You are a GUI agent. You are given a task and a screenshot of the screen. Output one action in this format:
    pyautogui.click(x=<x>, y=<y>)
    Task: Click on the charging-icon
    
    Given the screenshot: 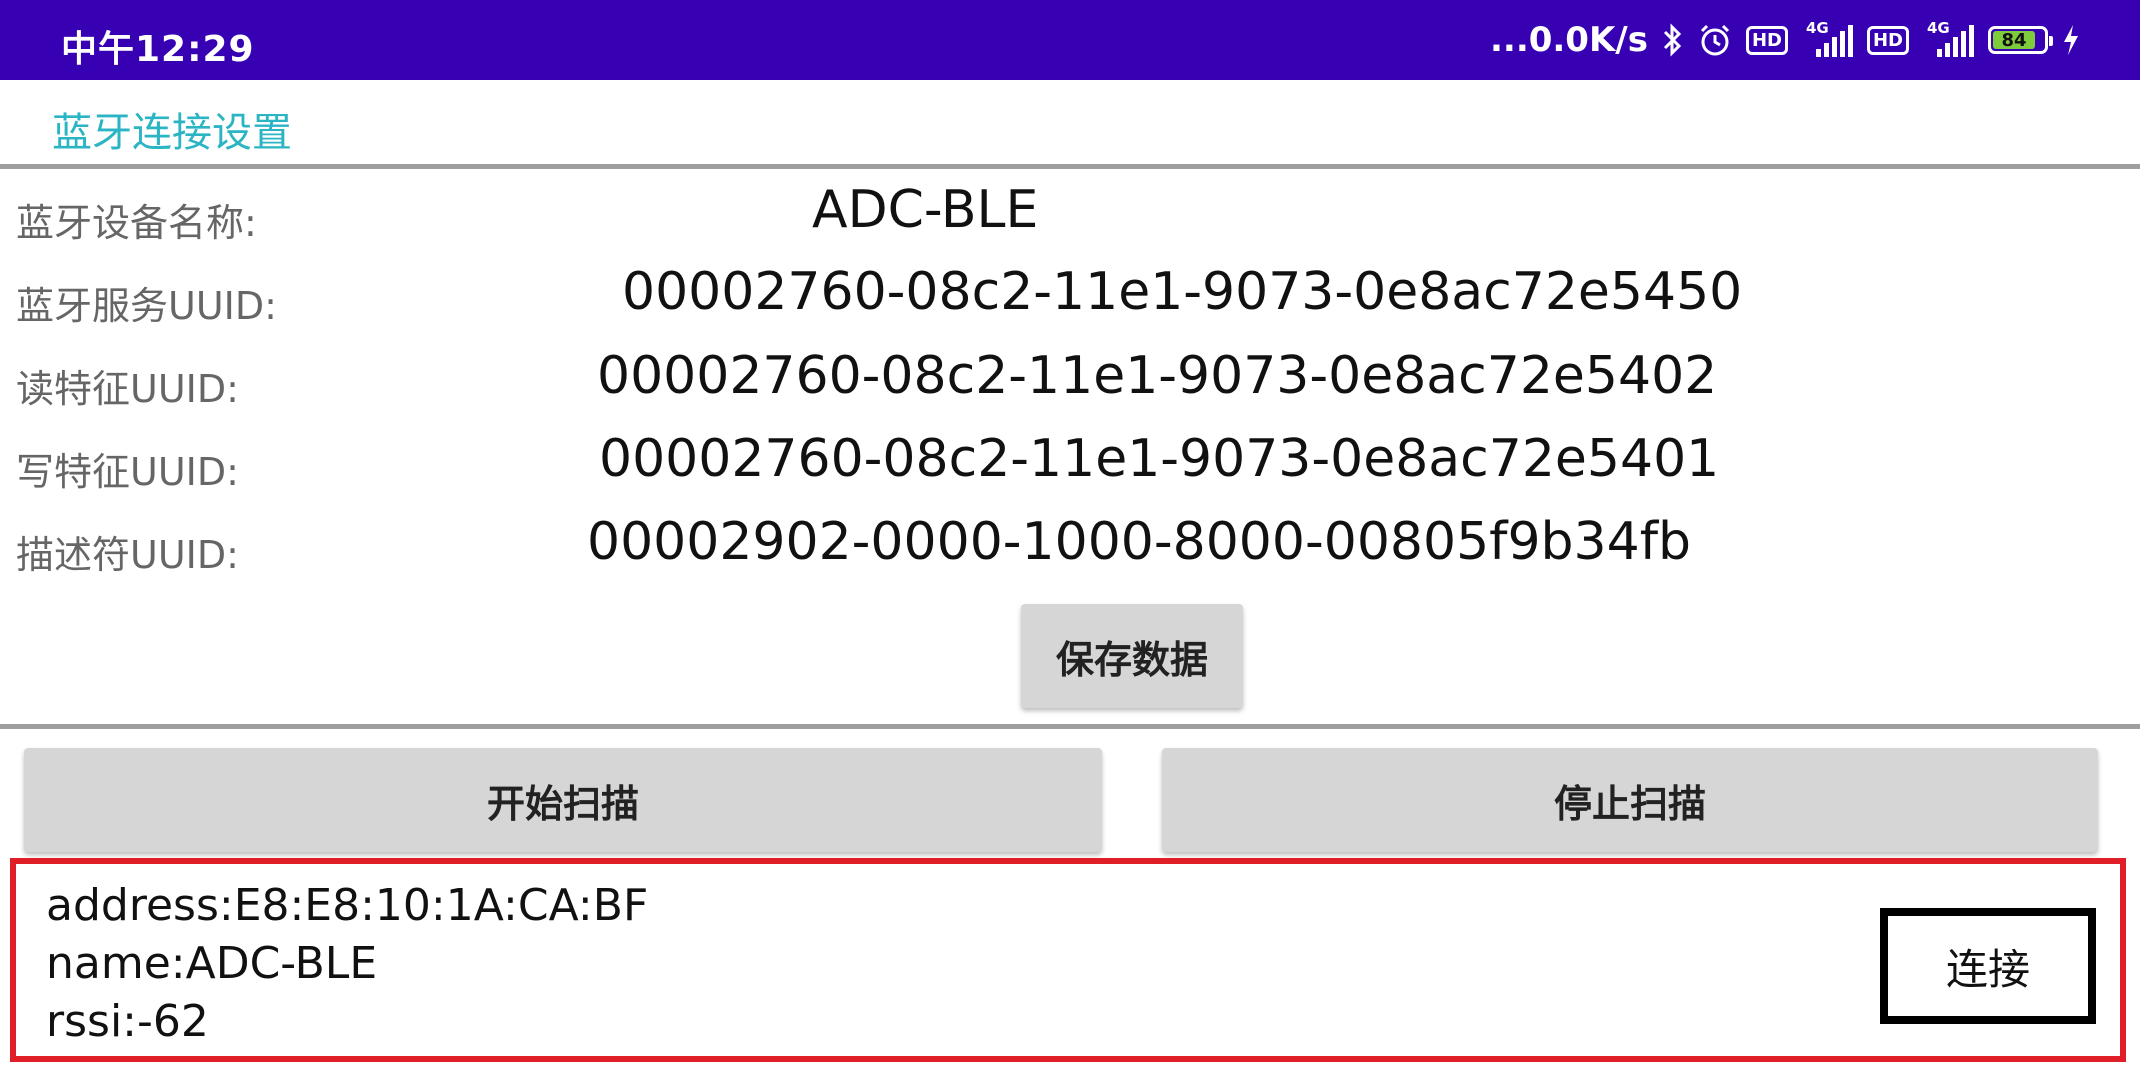 What is the action you would take?
    pyautogui.click(x=2071, y=40)
    